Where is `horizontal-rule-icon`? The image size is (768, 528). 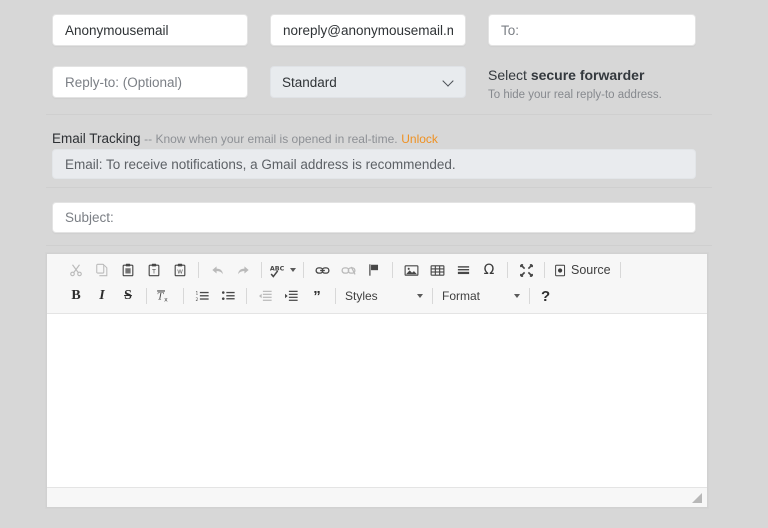 horizontal-rule-icon is located at coordinates (463, 270).